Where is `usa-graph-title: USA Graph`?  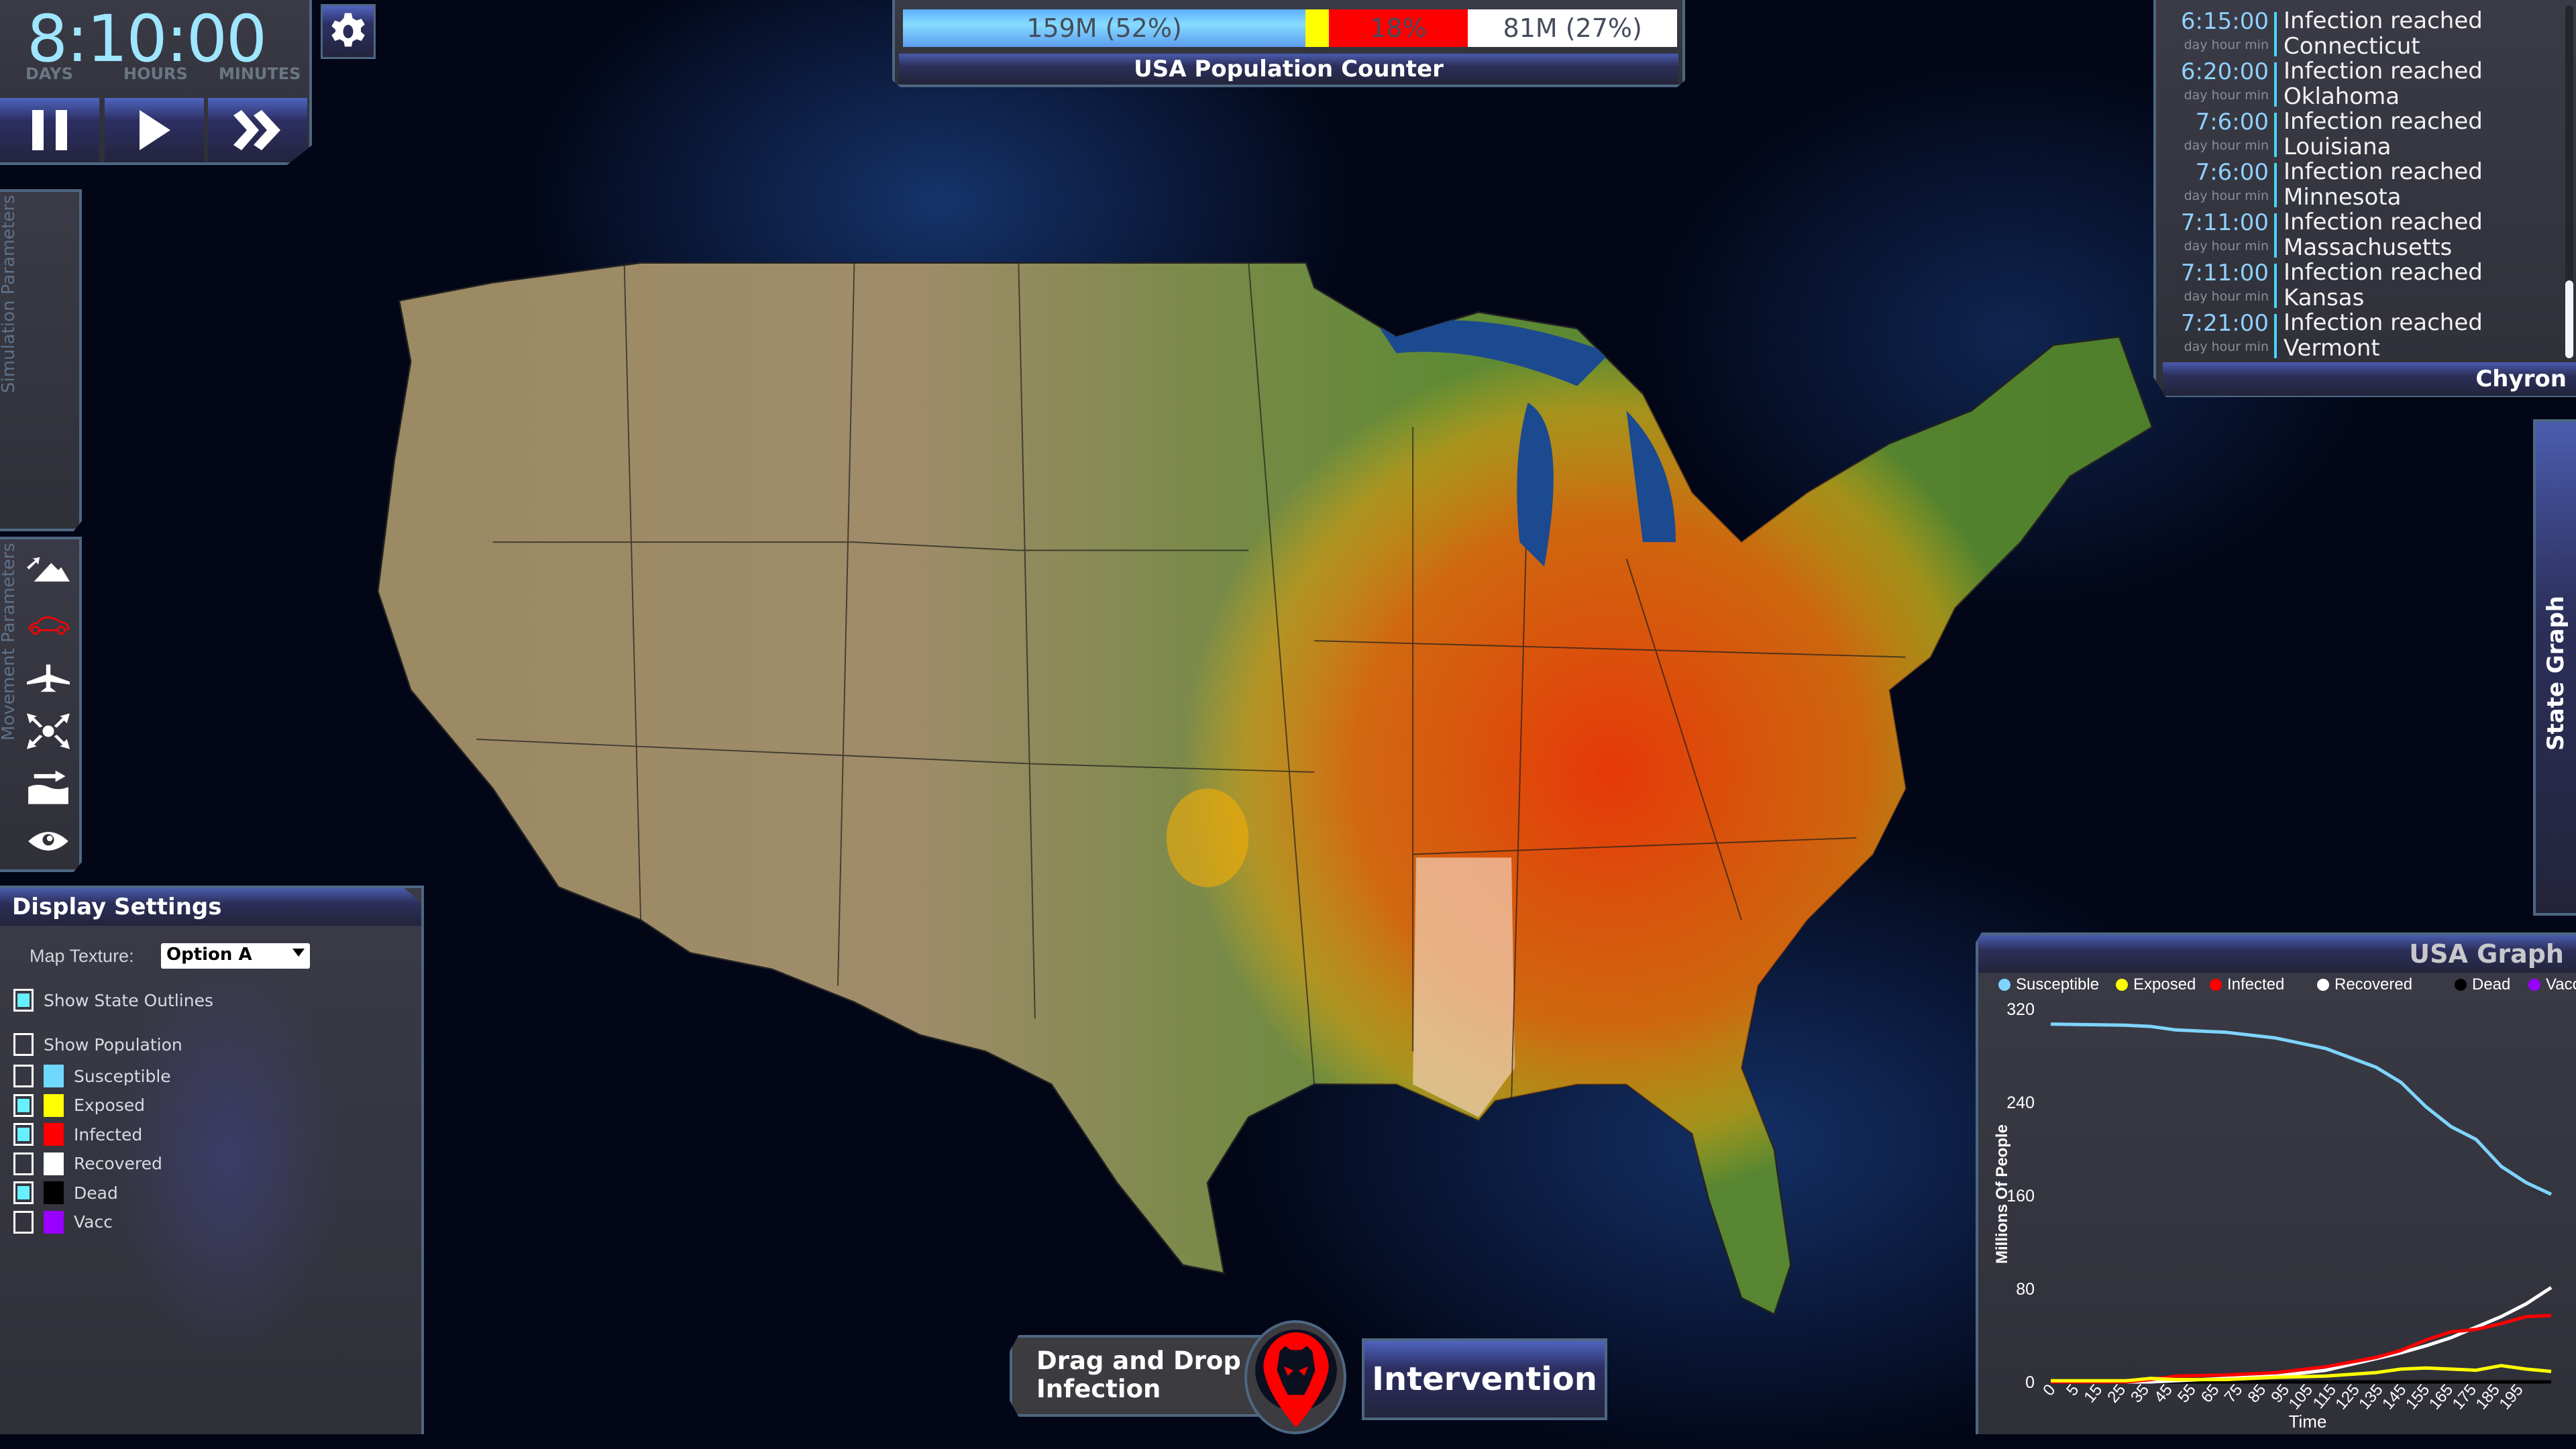 usa-graph-title: USA Graph is located at coordinates (2277, 954).